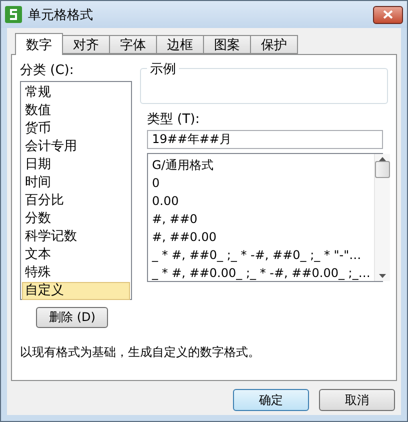 The width and height of the screenshot is (408, 422). I want to click on tab: 对齐, so click(86, 44).